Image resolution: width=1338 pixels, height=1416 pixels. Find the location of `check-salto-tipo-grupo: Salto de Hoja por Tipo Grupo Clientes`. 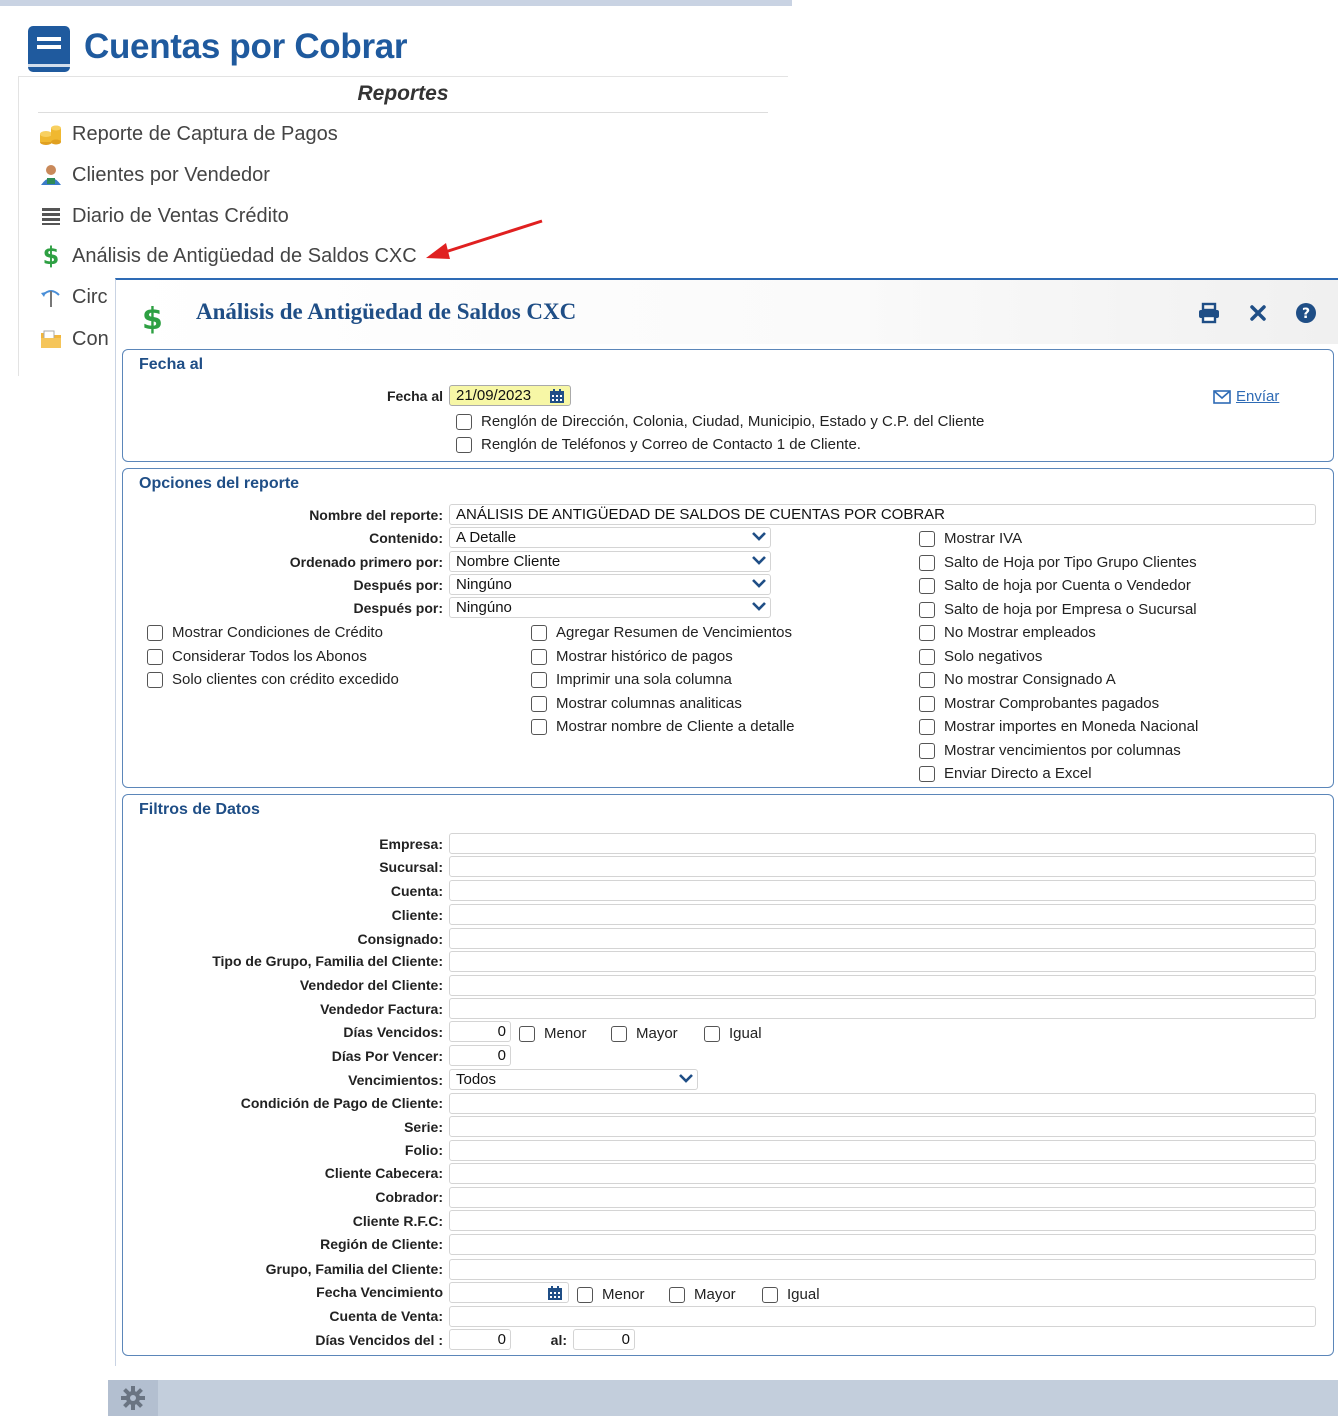

check-salto-tipo-grupo: Salto de Hoja por Tipo Grupo Clientes is located at coordinates (1058, 562).